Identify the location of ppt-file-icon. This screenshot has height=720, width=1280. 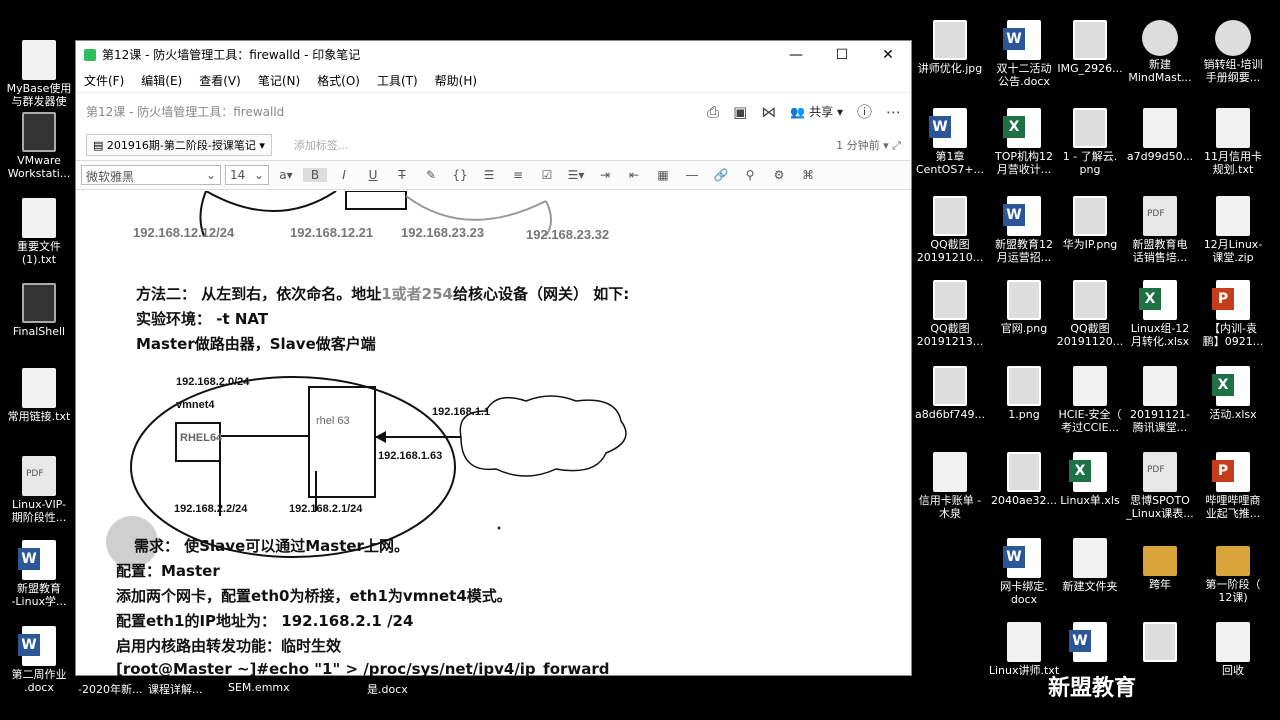
(1231, 300).